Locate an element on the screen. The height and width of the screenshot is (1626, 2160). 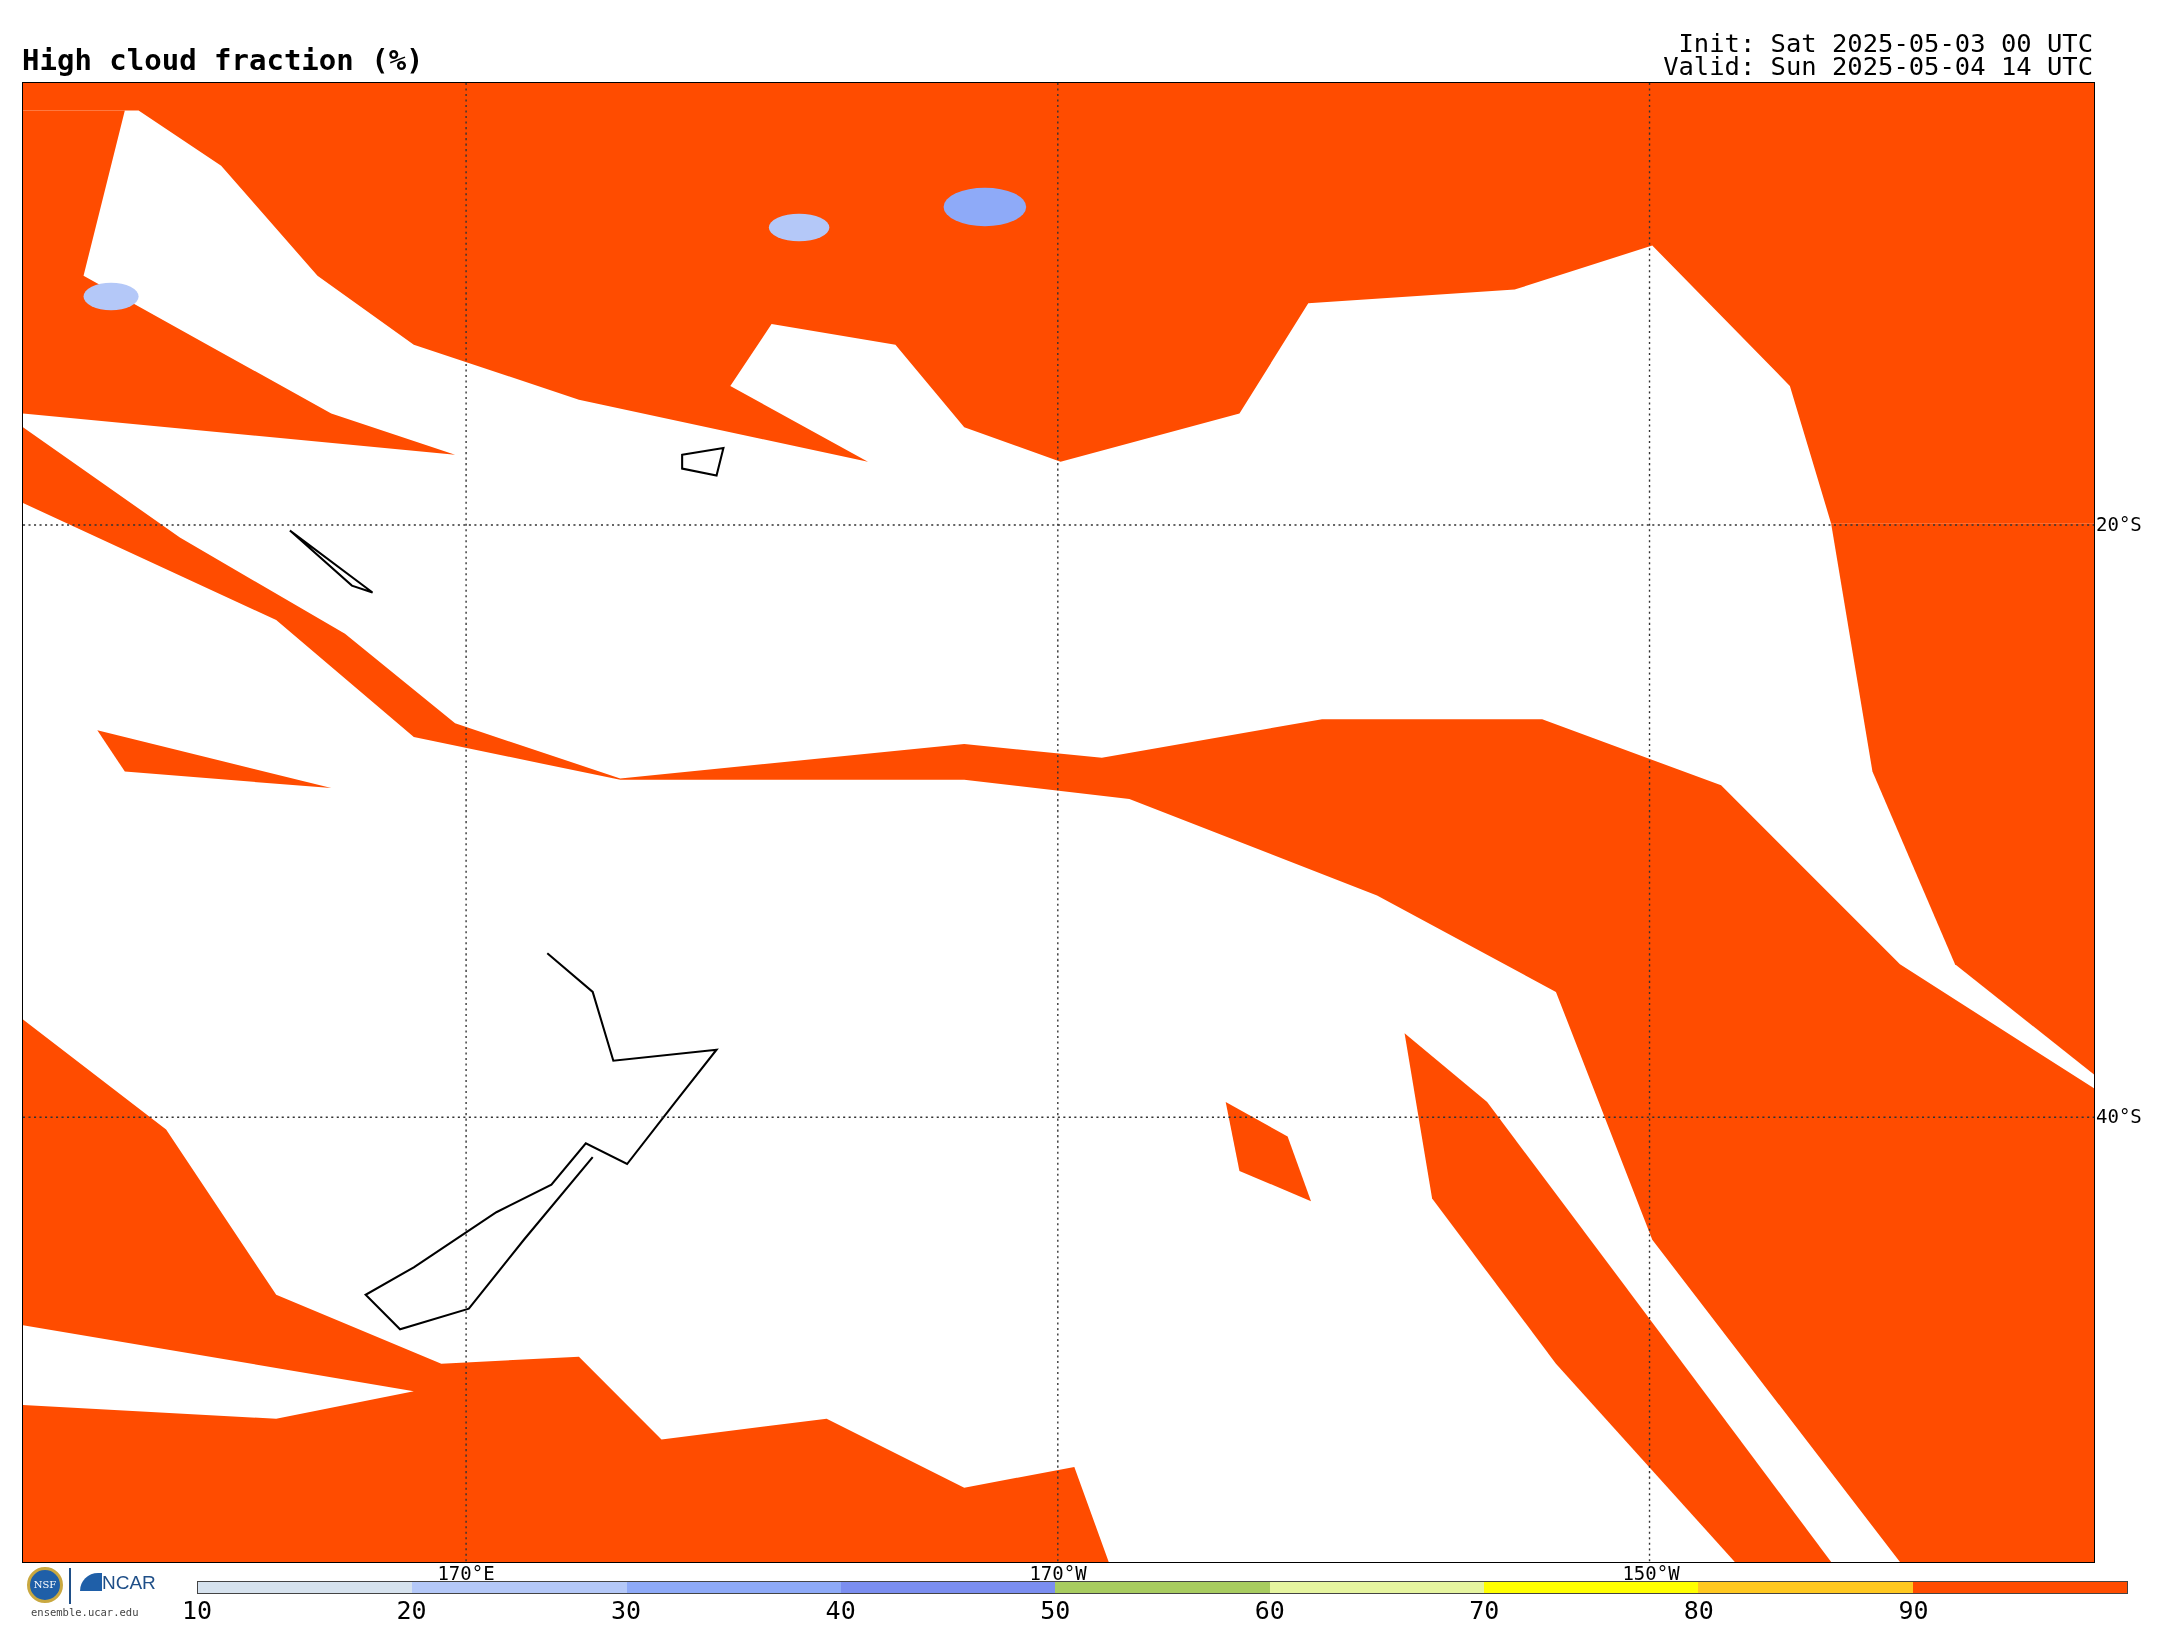
colorbar-tick-label: 10 is located at coordinates (197, 1611).